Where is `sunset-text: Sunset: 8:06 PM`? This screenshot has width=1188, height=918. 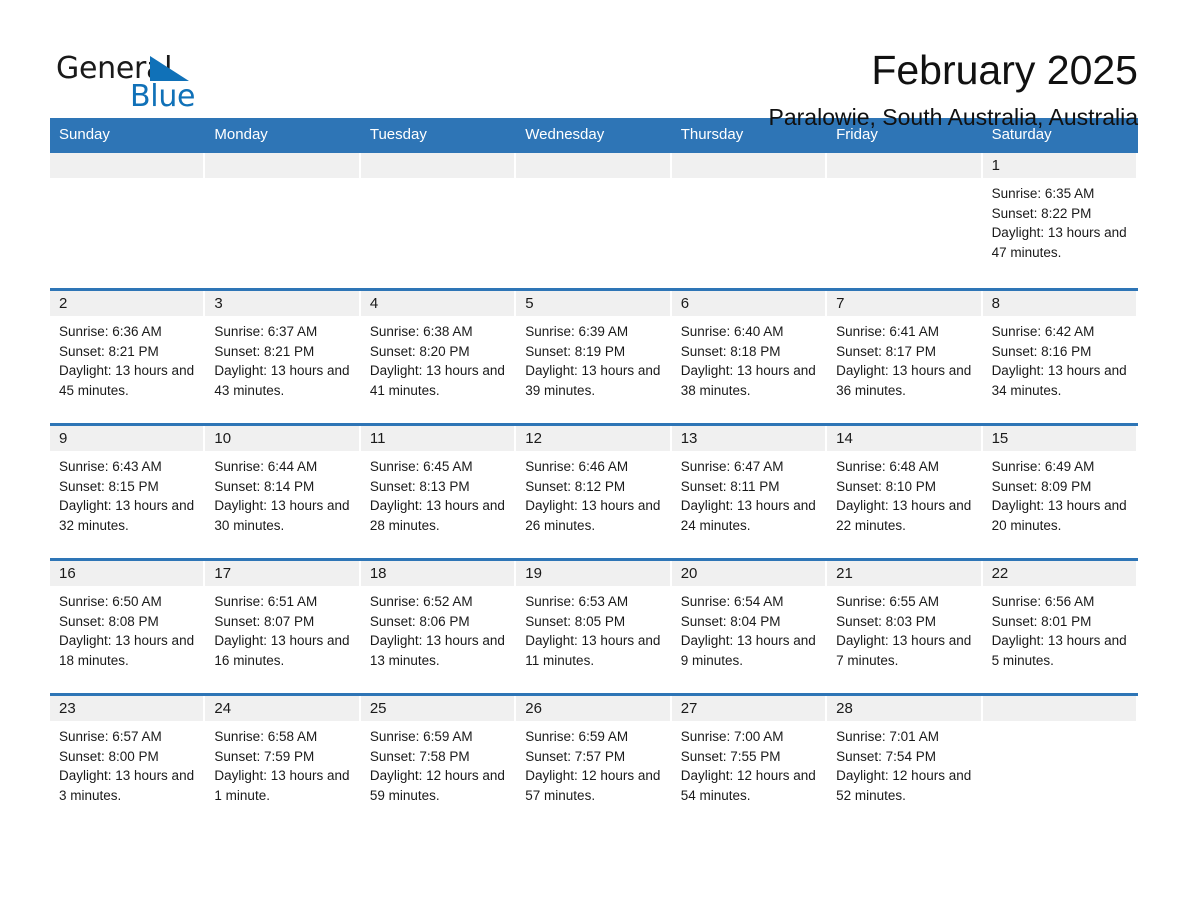
sunset-text: Sunset: 8:06 PM is located at coordinates (419, 621).